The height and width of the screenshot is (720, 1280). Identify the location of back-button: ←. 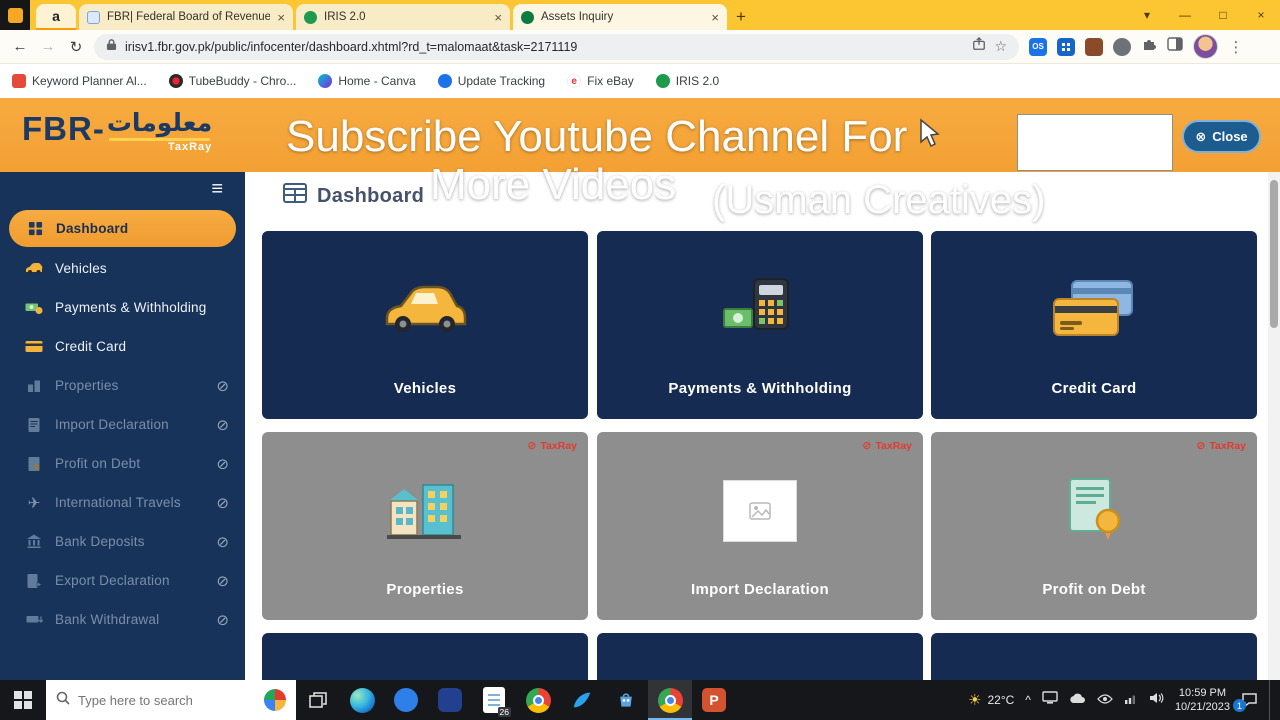
(20, 46).